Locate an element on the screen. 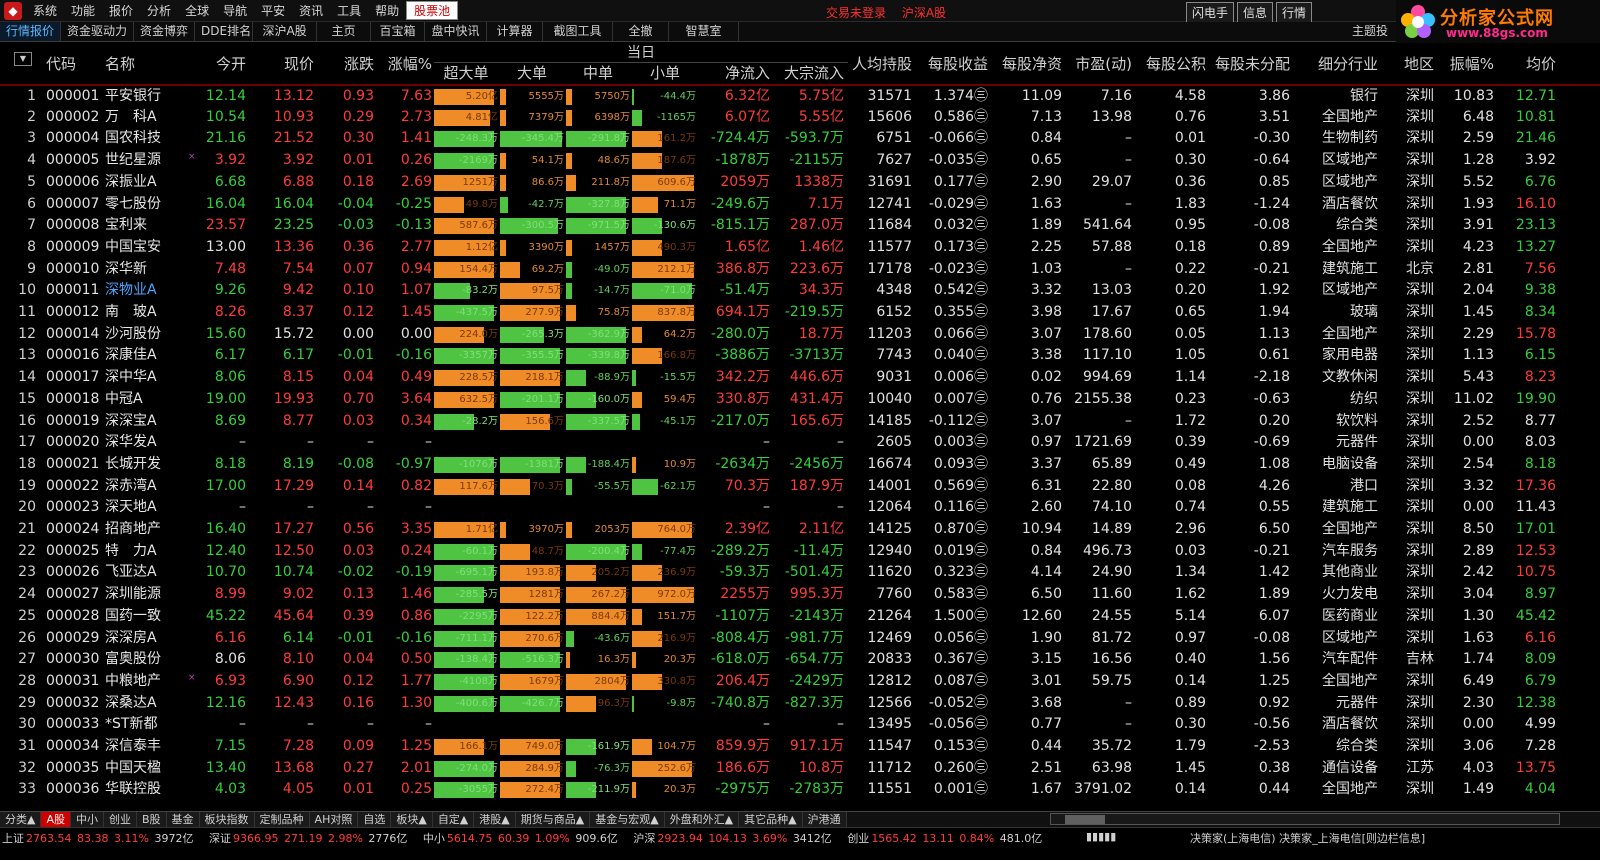 Image resolution: width=1600 pixels, height=860 pixels. brand-url: www.88gs.com is located at coordinates (1497, 33).